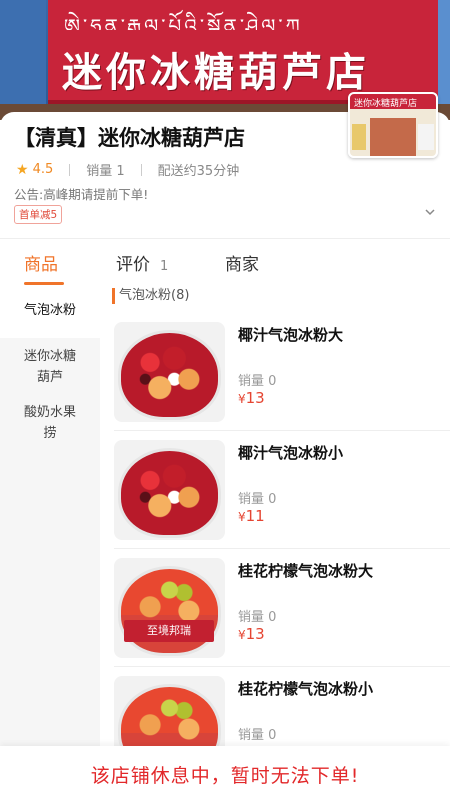  What do you see at coordinates (135, 170) in the screenshot?
I see `shop-meta: ★ 4.5 销量 1 配送约35分钟` at bounding box center [135, 170].